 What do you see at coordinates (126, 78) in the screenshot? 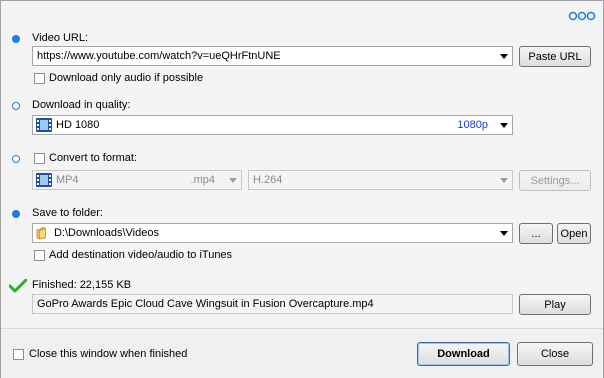
I see `audio-only-label: Download only audio if possible` at bounding box center [126, 78].